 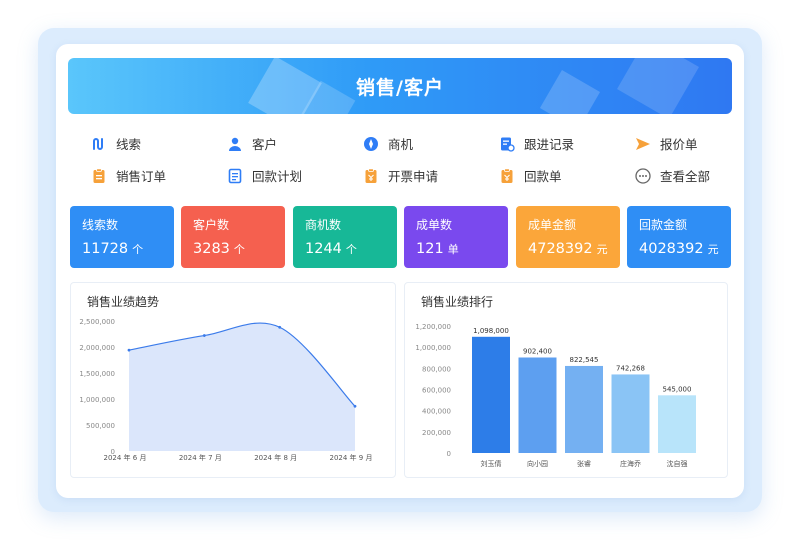 What do you see at coordinates (568, 249) in the screenshot?
I see `stat-value: 4728392 元` at bounding box center [568, 249].